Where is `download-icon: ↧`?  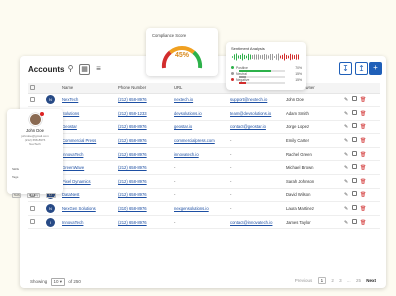
download-icon: ↧ is located at coordinates (345, 68).